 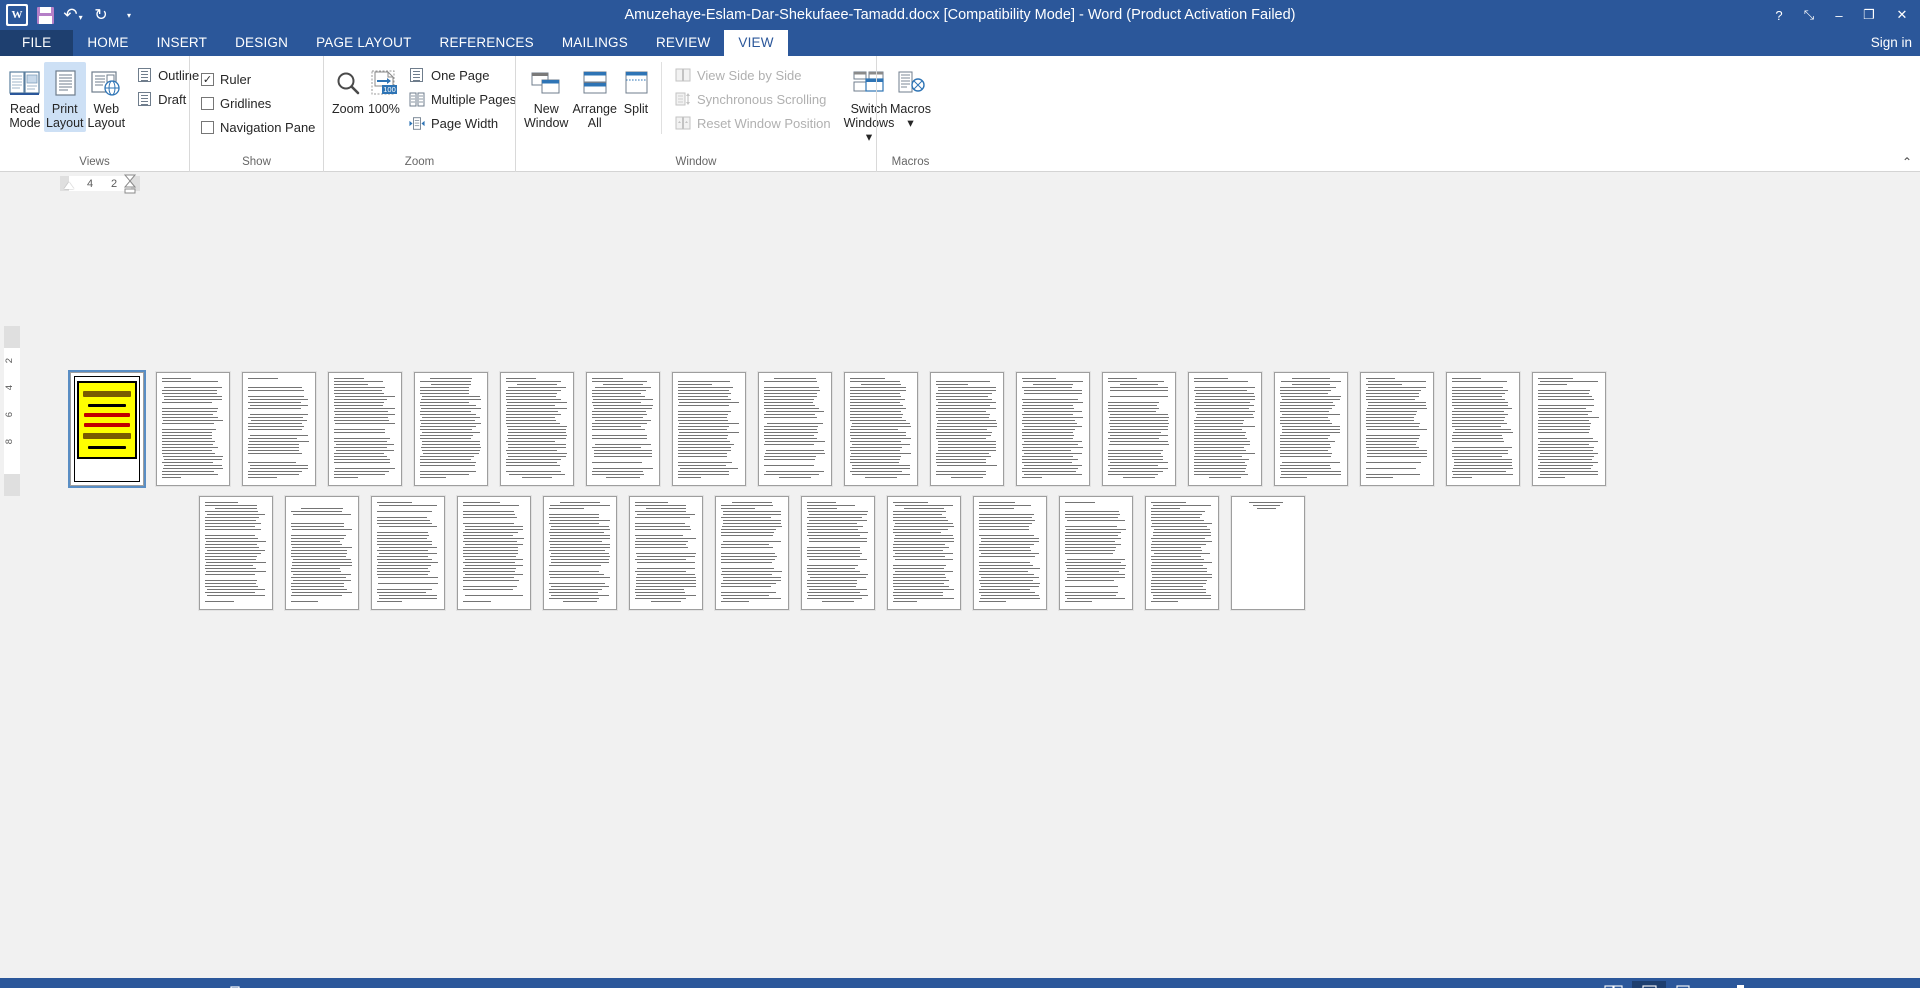 What do you see at coordinates (12, 575) in the screenshot?
I see `vertical-ruler: 2 4 6 8` at bounding box center [12, 575].